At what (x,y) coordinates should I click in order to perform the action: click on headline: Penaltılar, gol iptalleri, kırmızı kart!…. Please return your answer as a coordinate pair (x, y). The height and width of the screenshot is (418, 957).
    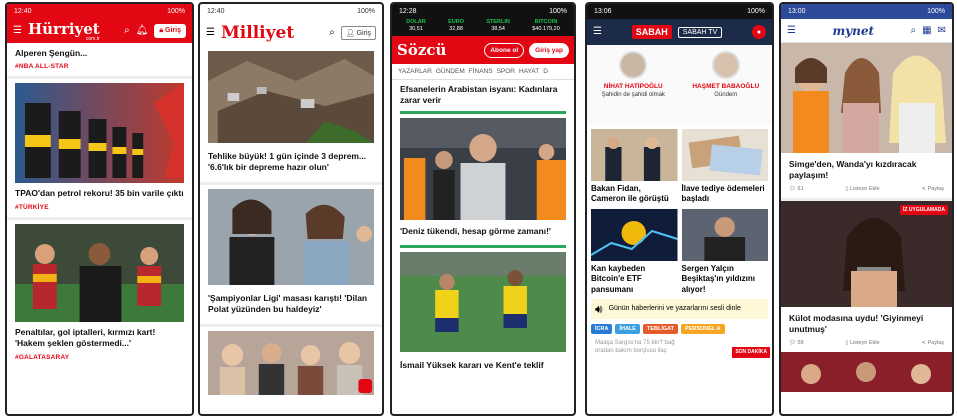
    Looking at the image, I should click on (99, 336).